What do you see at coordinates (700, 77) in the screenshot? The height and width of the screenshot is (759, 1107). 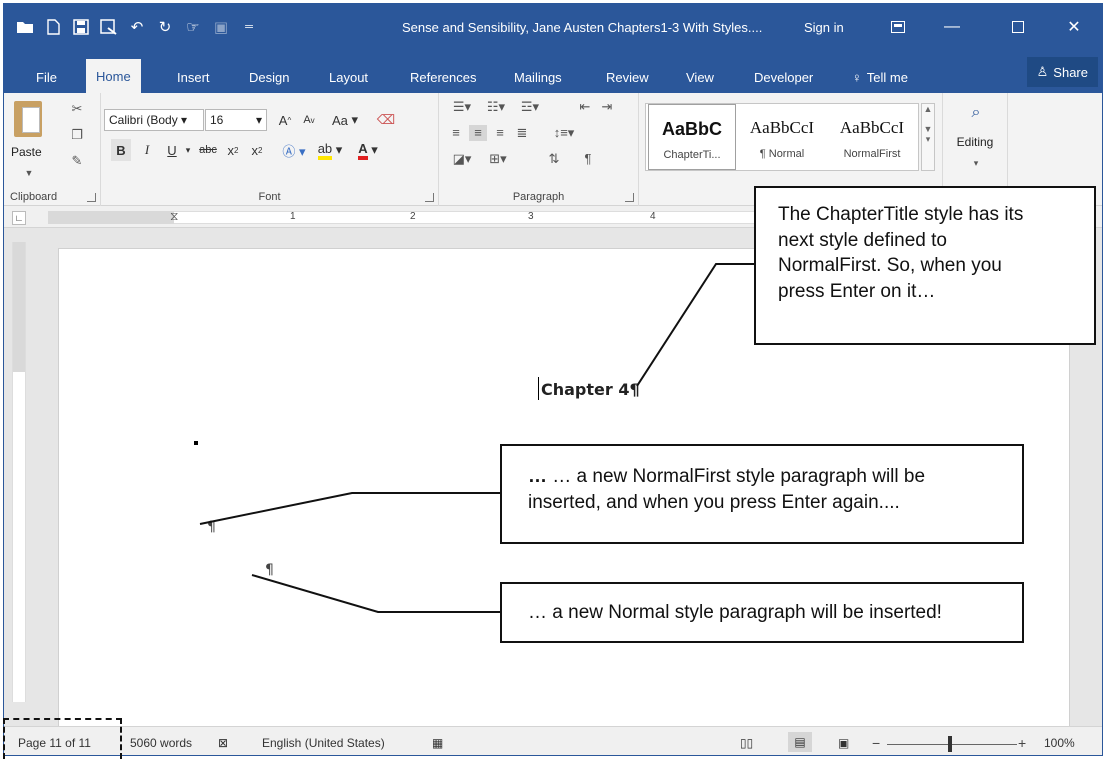 I see `tab-view: View` at bounding box center [700, 77].